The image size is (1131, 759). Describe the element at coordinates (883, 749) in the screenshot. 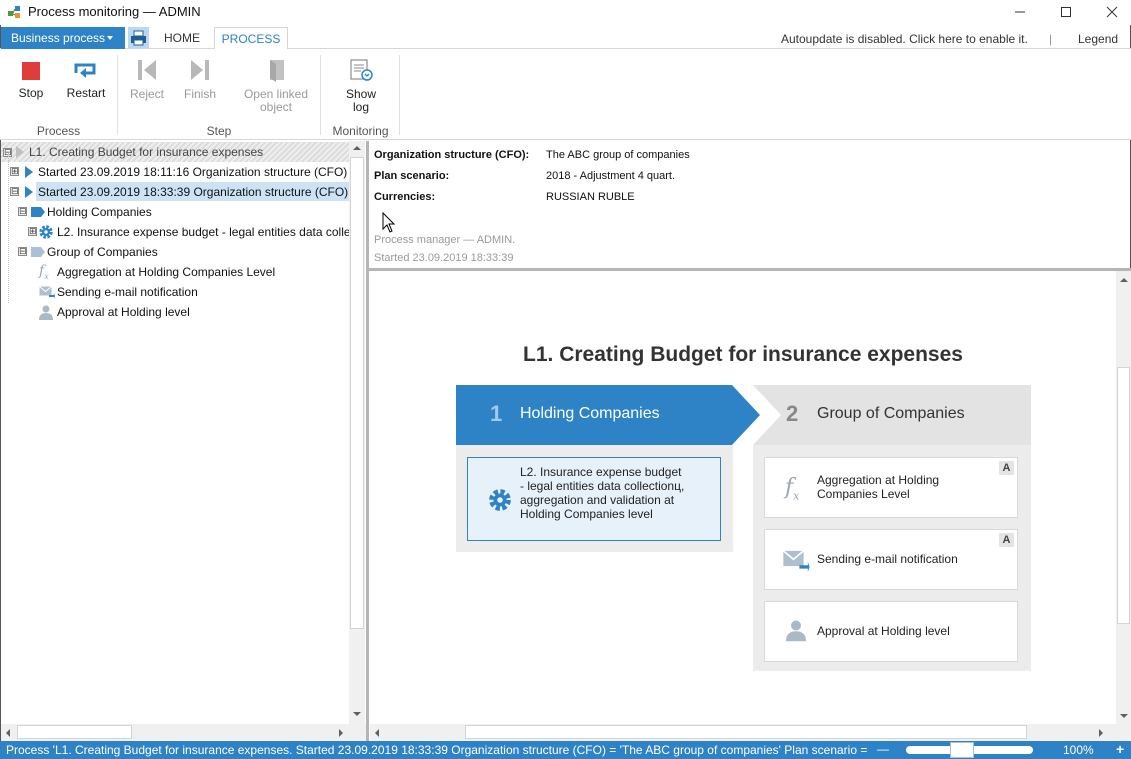

I see `zoom-out-button: —` at that location.